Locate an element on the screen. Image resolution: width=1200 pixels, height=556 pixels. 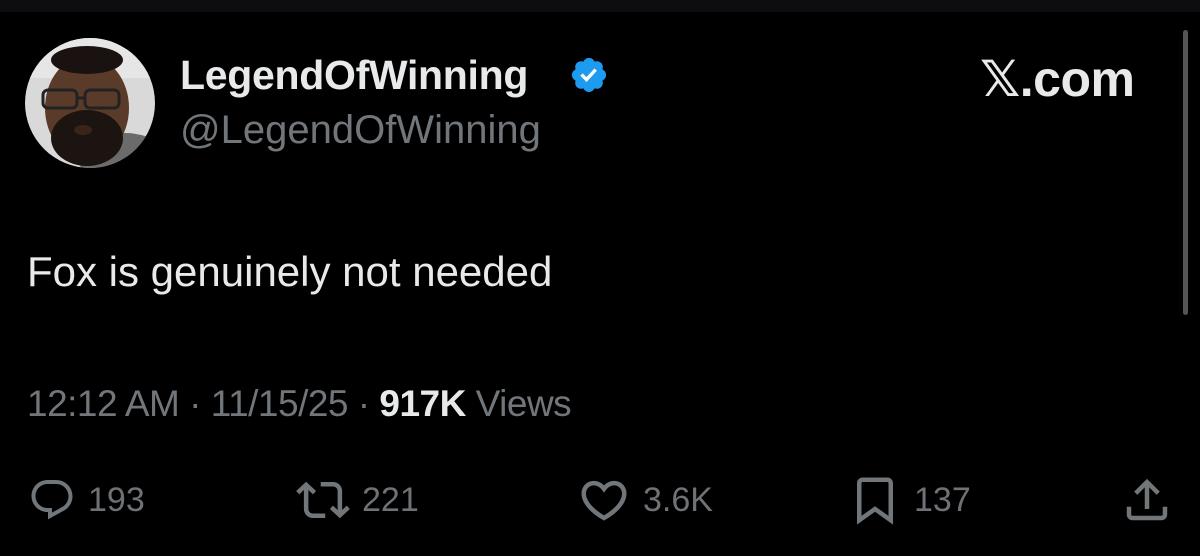
tweet-date: 11/15/25 is located at coordinates (280, 403).